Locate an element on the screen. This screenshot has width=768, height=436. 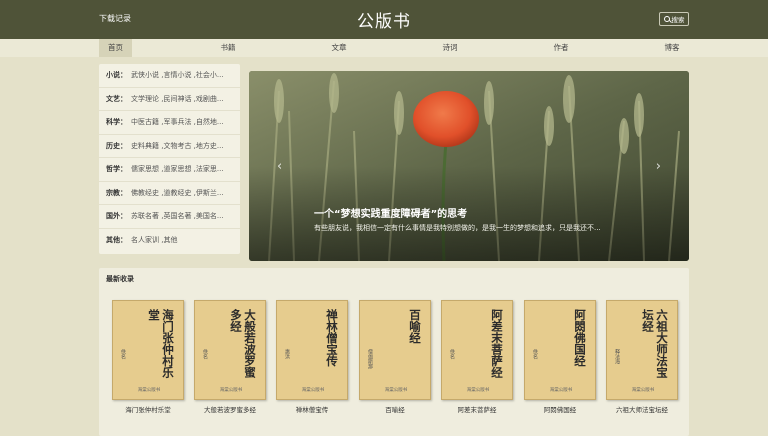
book-author: 惠洪 is located at coordinates (287, 354).